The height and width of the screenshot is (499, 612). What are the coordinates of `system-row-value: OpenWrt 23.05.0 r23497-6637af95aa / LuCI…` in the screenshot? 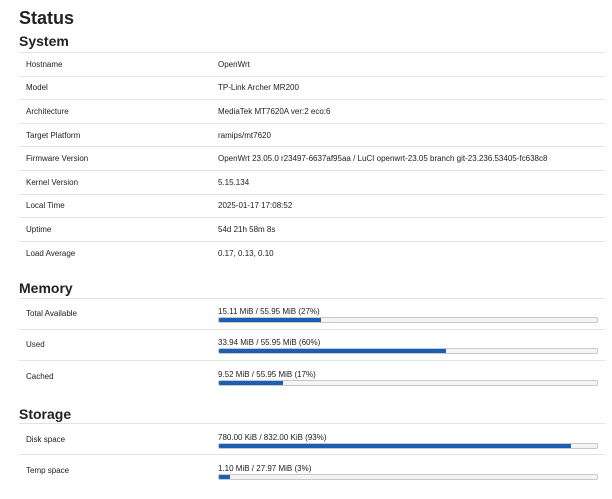 It's located at (411, 158).